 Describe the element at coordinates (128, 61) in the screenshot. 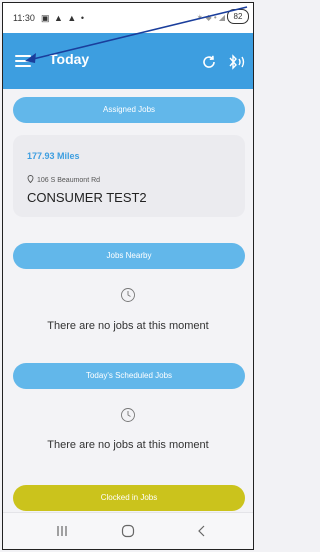

I see `app-bar: Today` at that location.